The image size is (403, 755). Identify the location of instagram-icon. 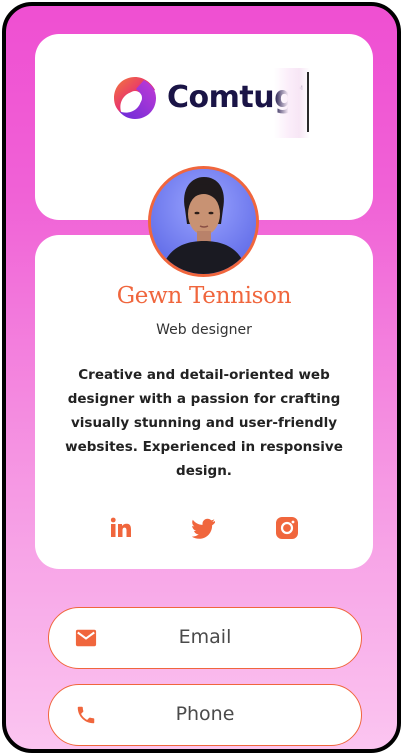
(287, 528).